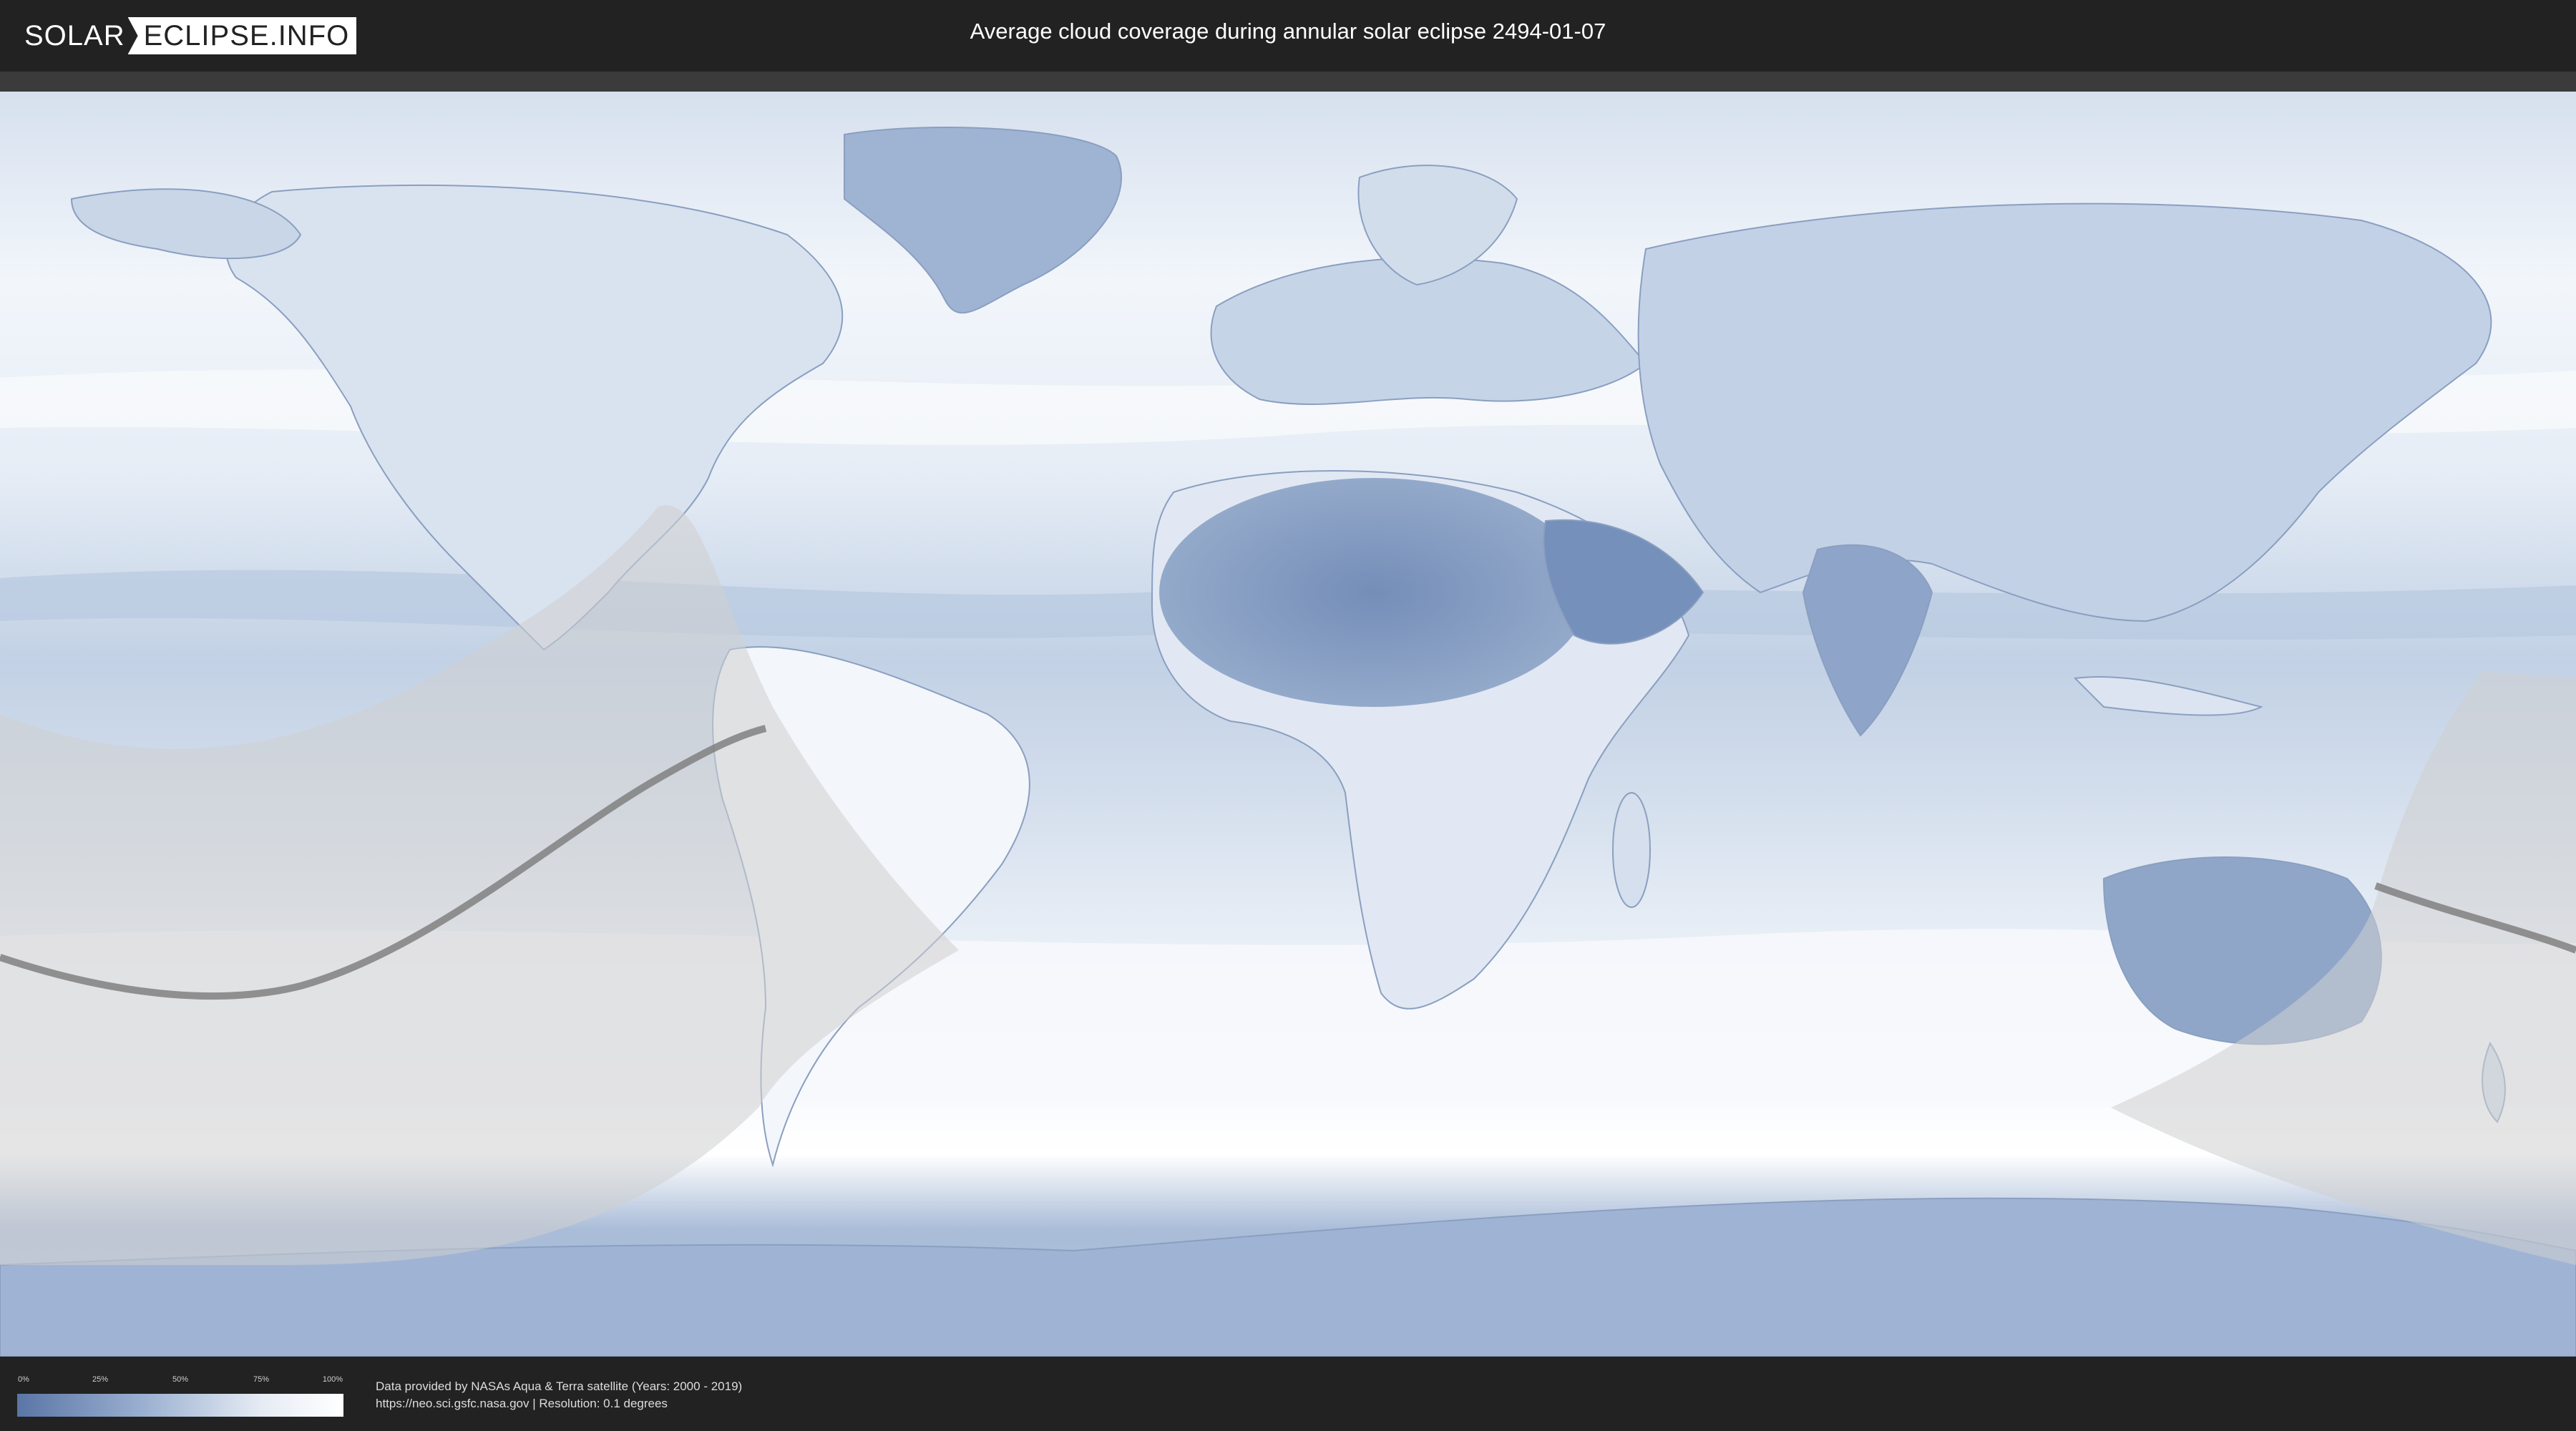  What do you see at coordinates (261, 1379) in the screenshot?
I see `legend-tick-75: 75%` at bounding box center [261, 1379].